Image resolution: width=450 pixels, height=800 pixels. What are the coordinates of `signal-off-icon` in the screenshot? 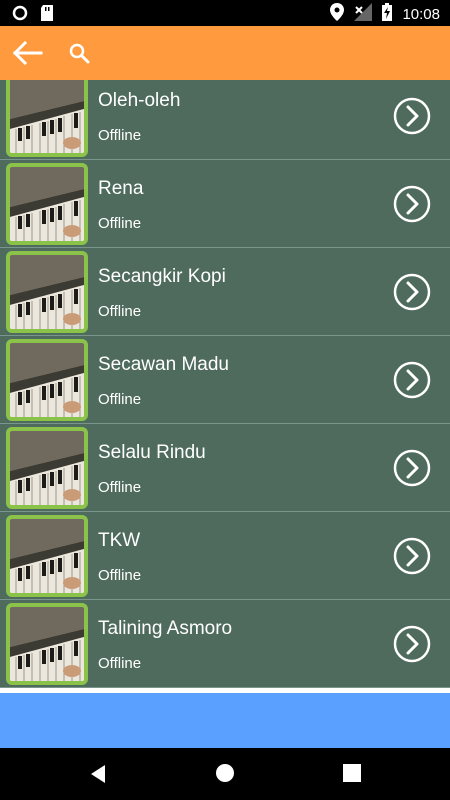 It's located at (363, 14).